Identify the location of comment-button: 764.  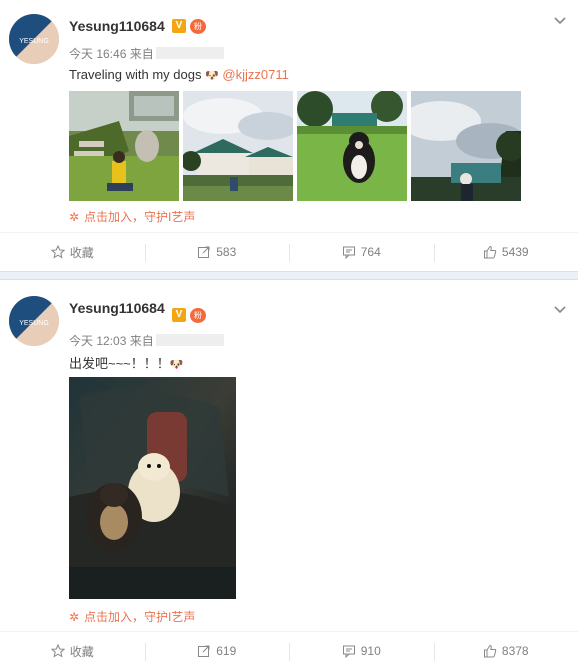
(361, 252).